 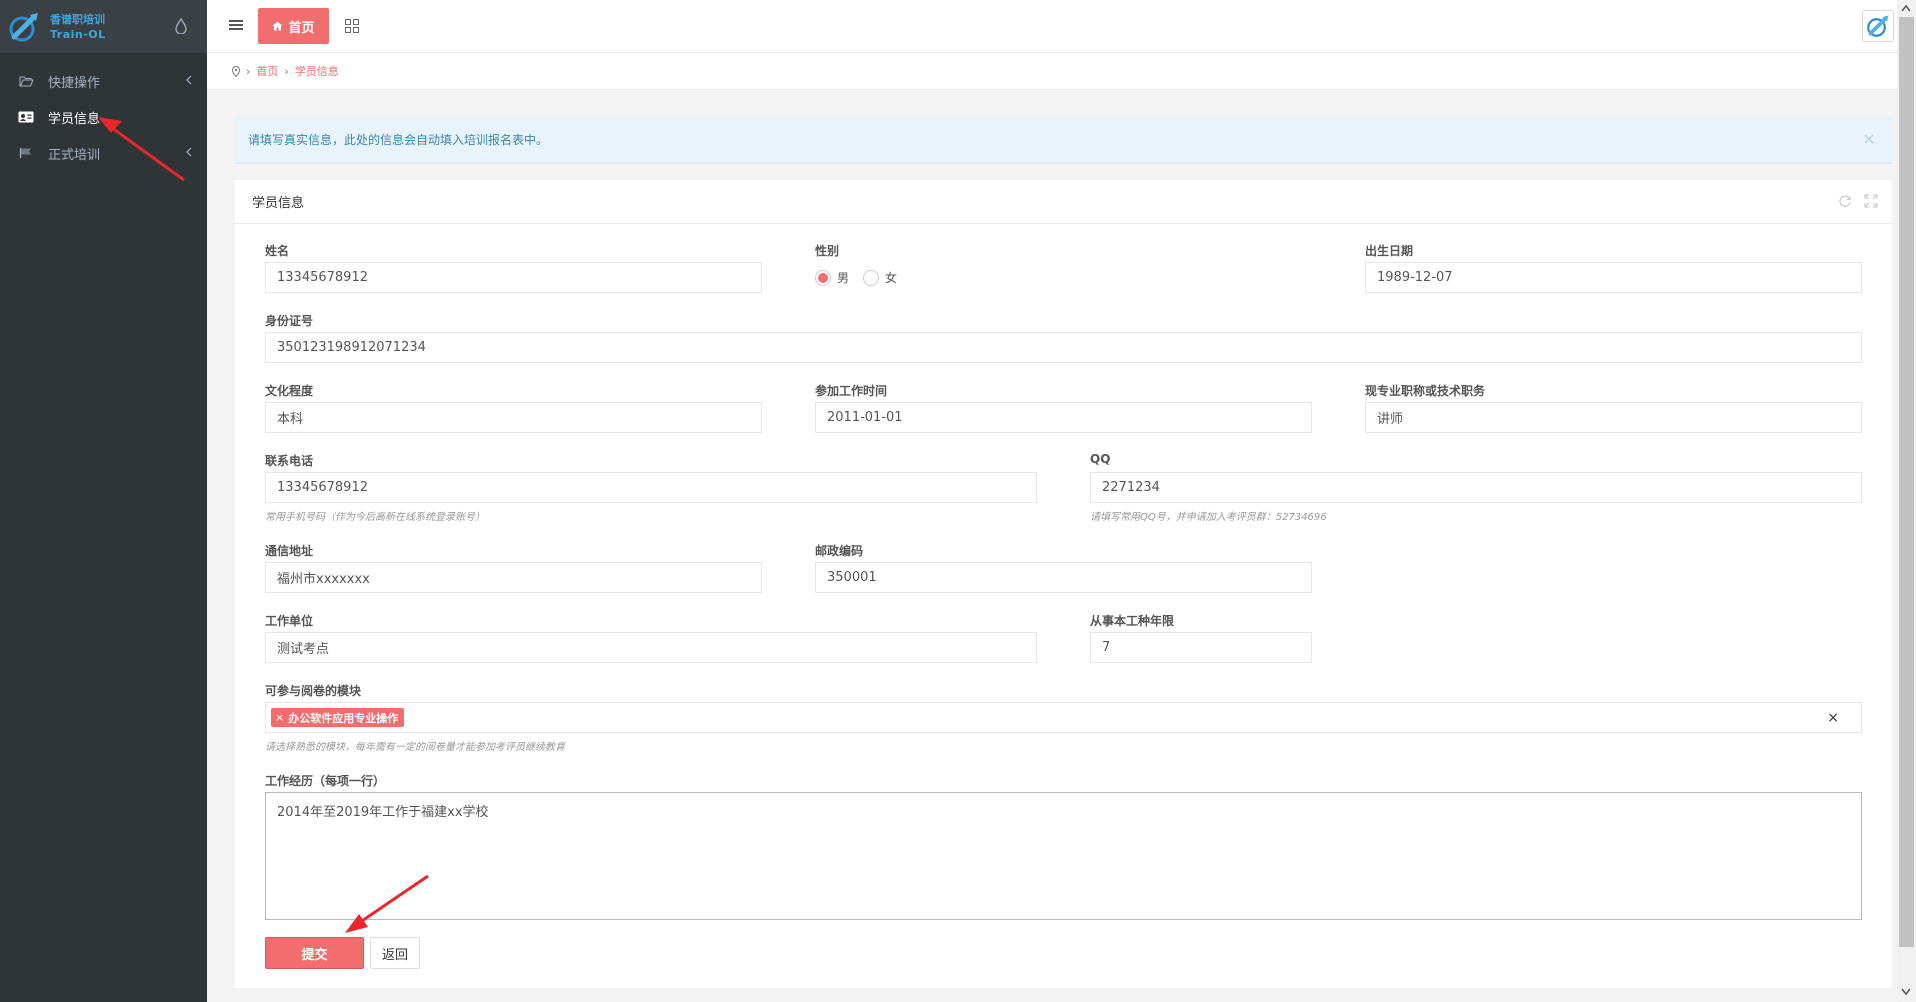 What do you see at coordinates (513, 277) in the screenshot?
I see `name-input: 13345678912` at bounding box center [513, 277].